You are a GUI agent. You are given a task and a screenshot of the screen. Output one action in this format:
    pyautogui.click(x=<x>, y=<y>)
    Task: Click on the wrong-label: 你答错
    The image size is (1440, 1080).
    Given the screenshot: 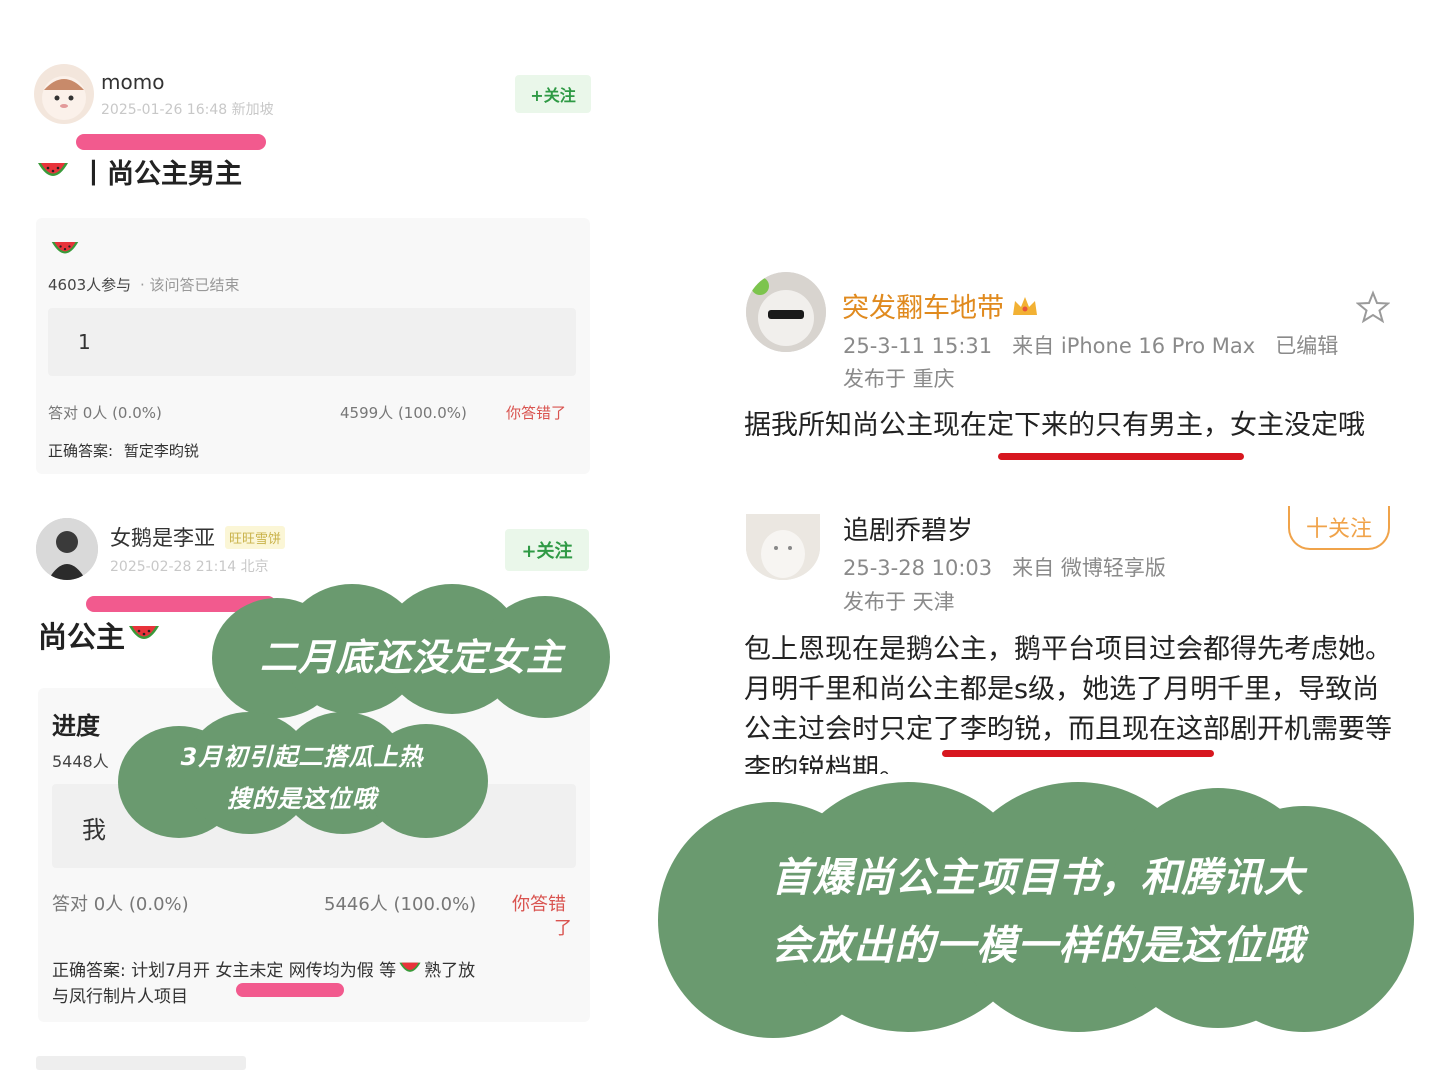 What is the action you would take?
    pyautogui.click(x=539, y=904)
    